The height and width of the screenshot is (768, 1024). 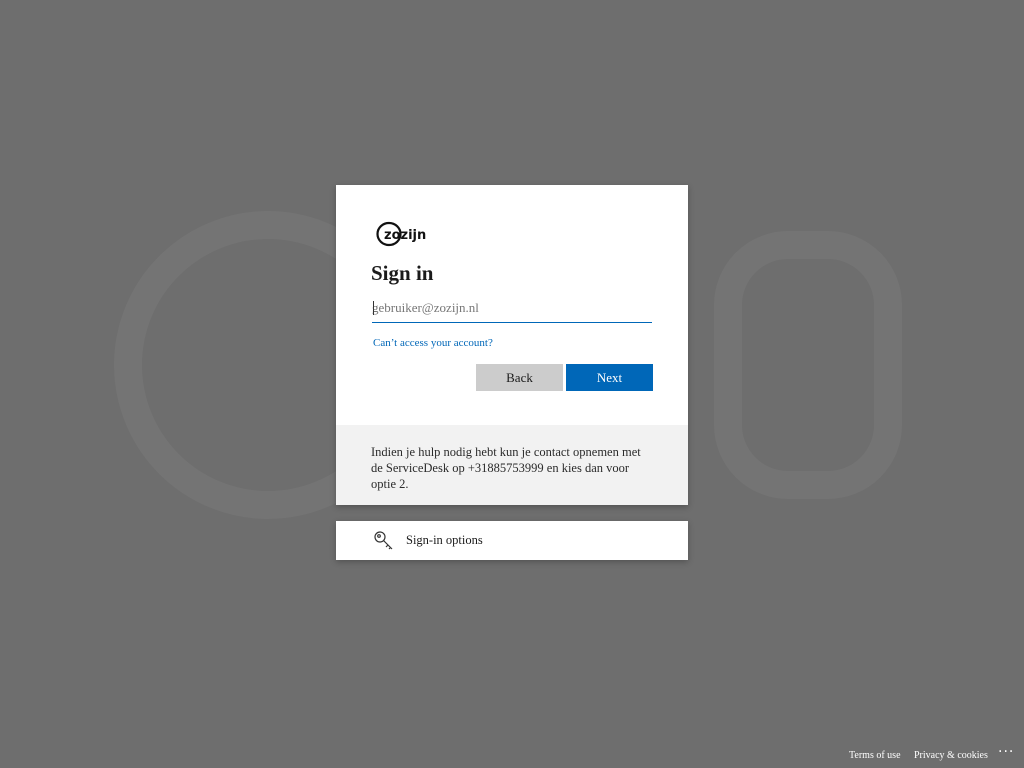 I want to click on key-icon, so click(x=383, y=540).